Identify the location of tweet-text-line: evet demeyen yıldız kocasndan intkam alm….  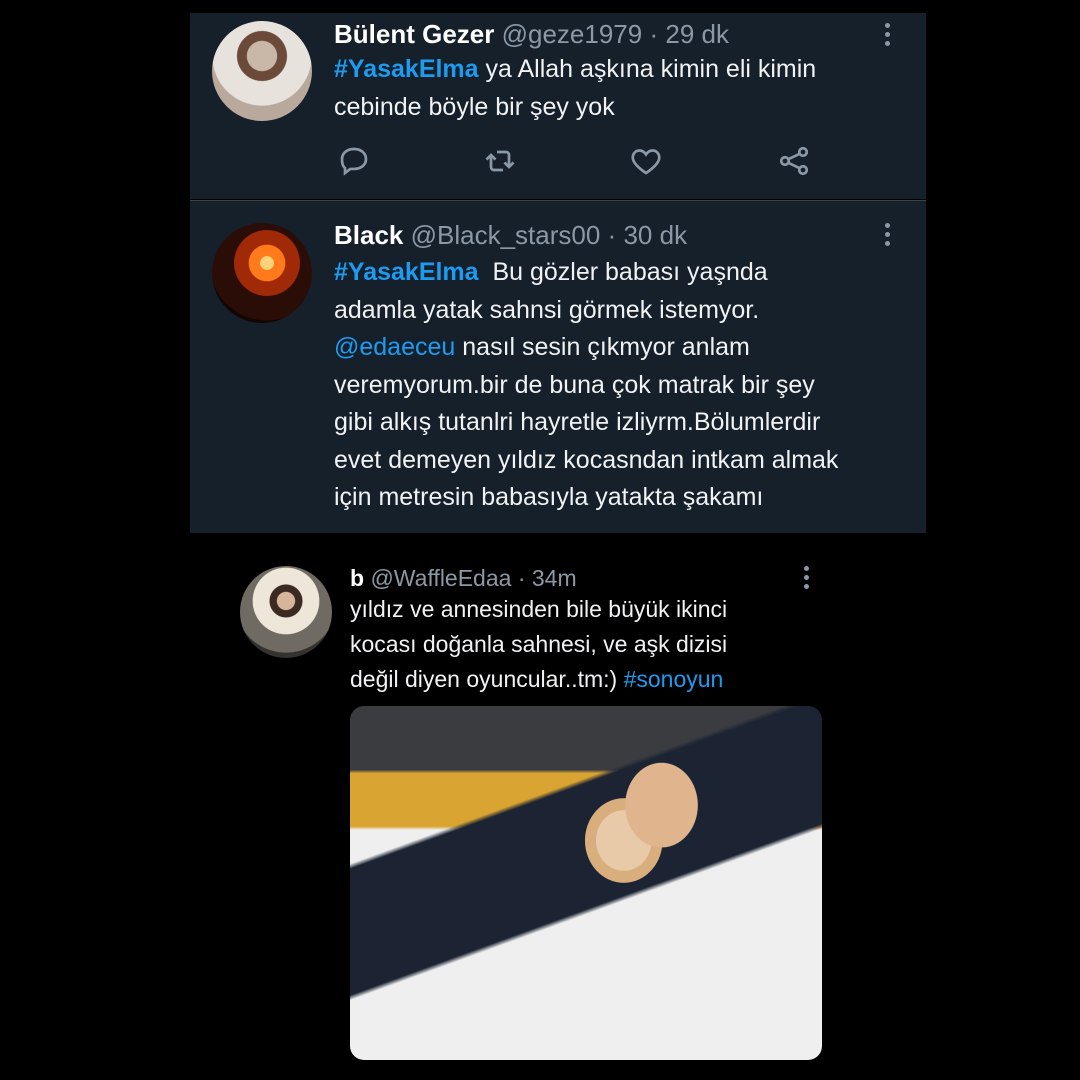
(586, 459).